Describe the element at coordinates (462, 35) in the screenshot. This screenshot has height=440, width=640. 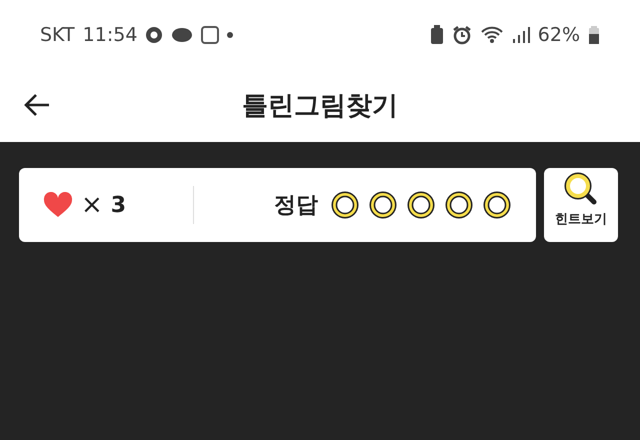
I see `alarm-icon` at that location.